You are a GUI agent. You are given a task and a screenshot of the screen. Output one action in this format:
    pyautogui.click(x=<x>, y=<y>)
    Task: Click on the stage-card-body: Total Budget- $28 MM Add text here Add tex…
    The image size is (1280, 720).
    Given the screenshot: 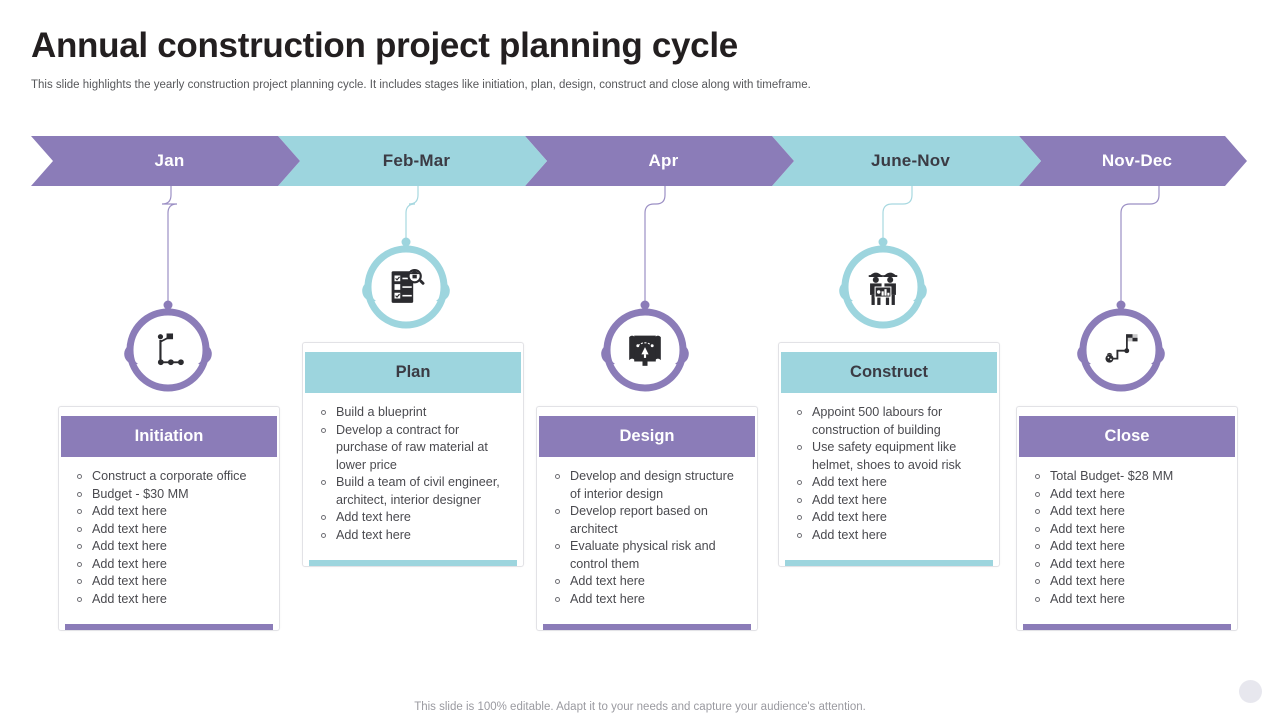 What is the action you would take?
    pyautogui.click(x=1127, y=537)
    